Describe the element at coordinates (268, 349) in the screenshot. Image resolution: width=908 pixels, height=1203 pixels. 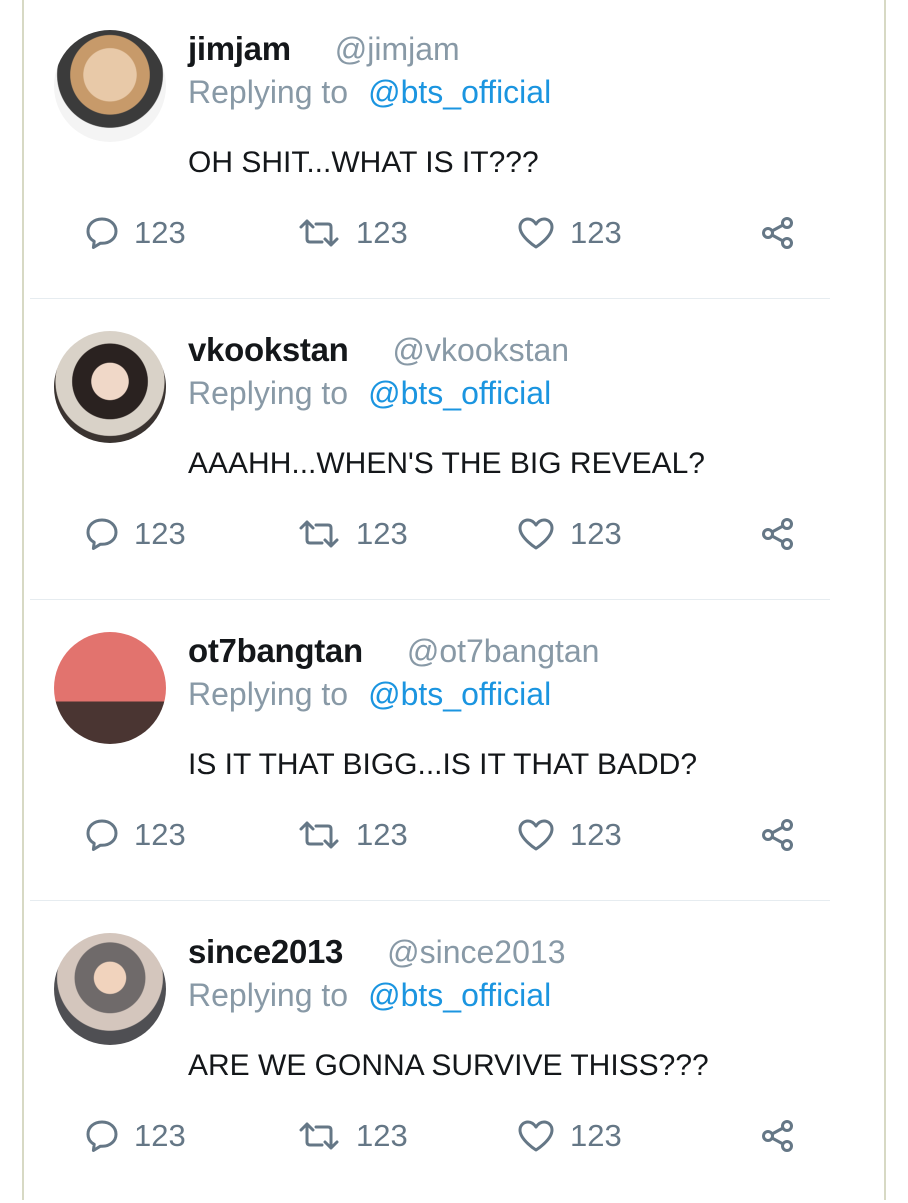
I see `display-name: vkookstan` at that location.